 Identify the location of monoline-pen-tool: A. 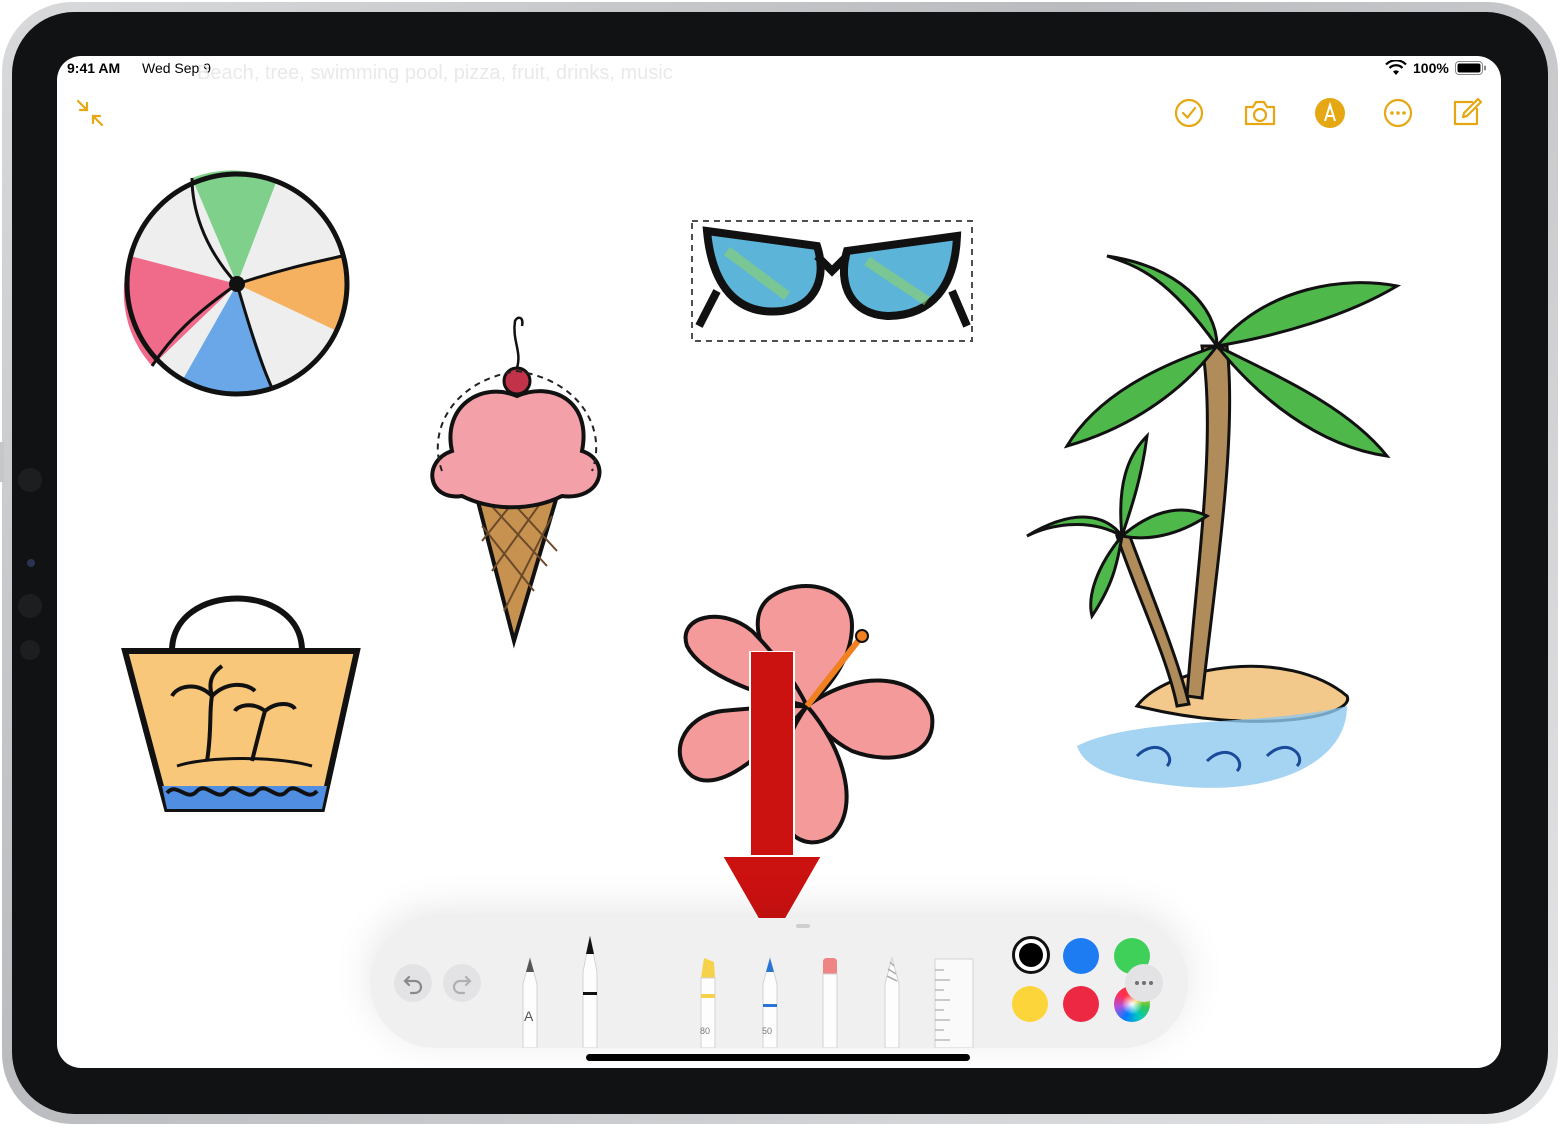
(530, 1002).